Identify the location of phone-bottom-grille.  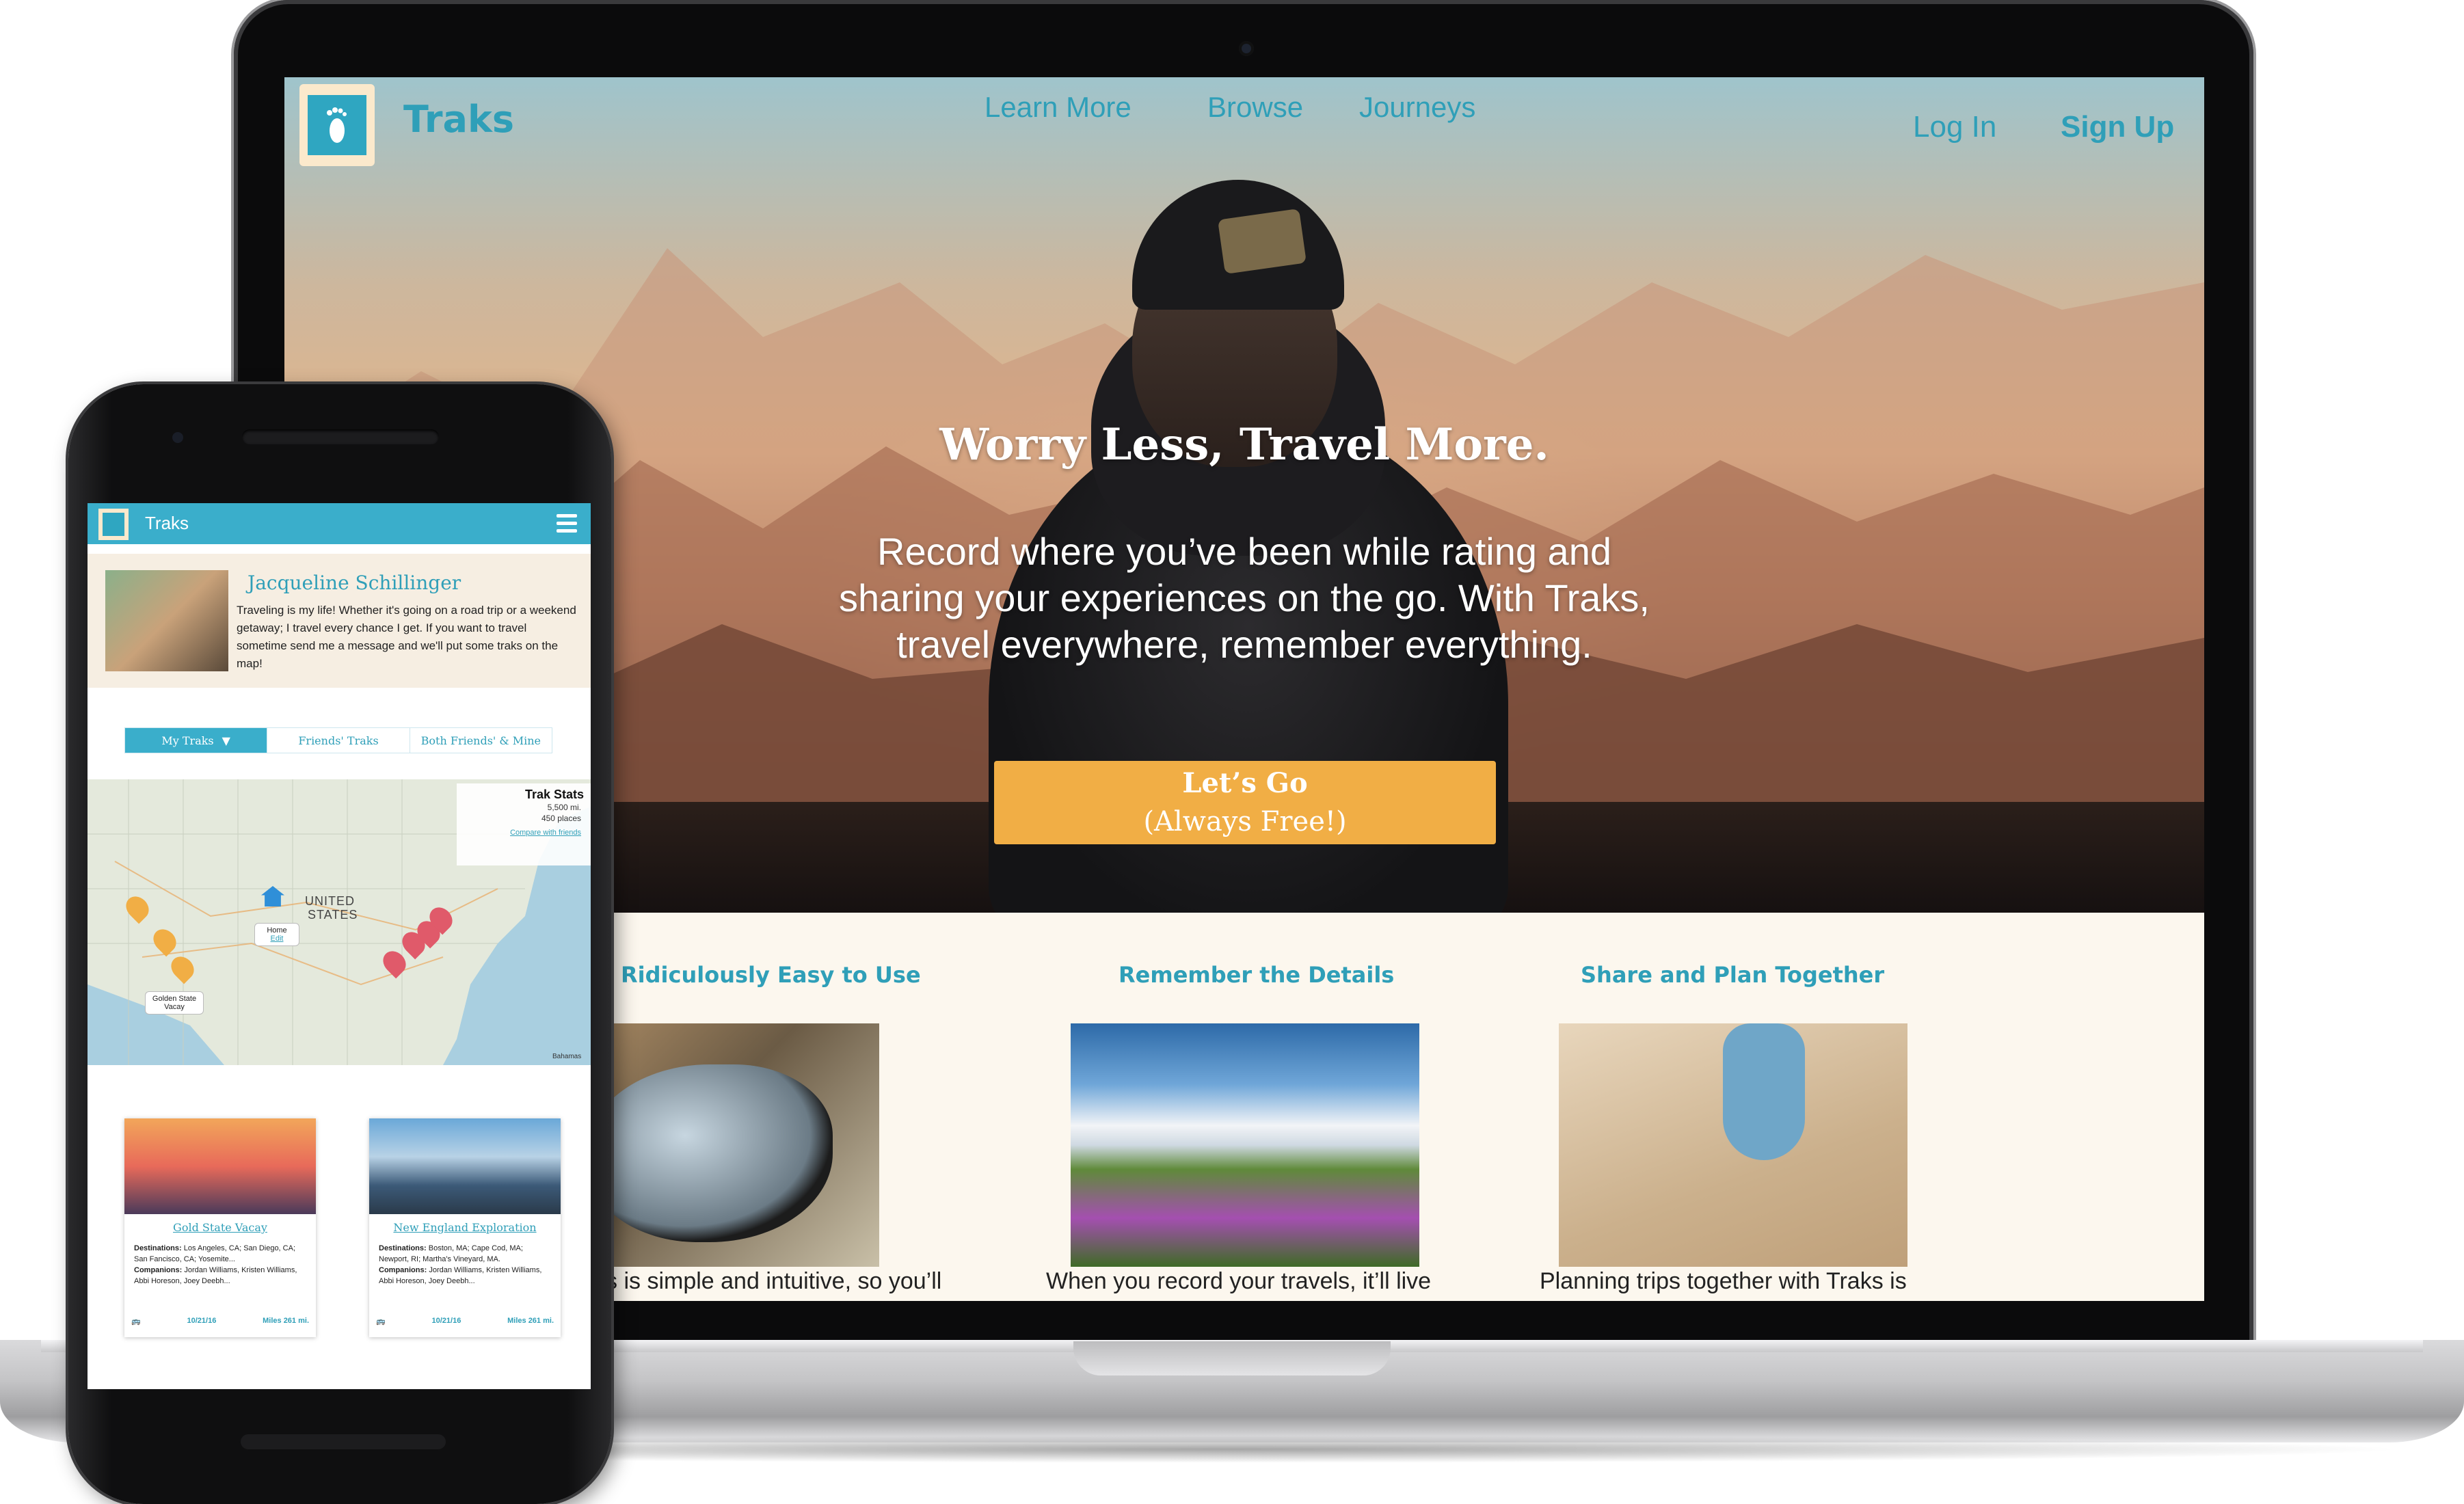
(343, 1441).